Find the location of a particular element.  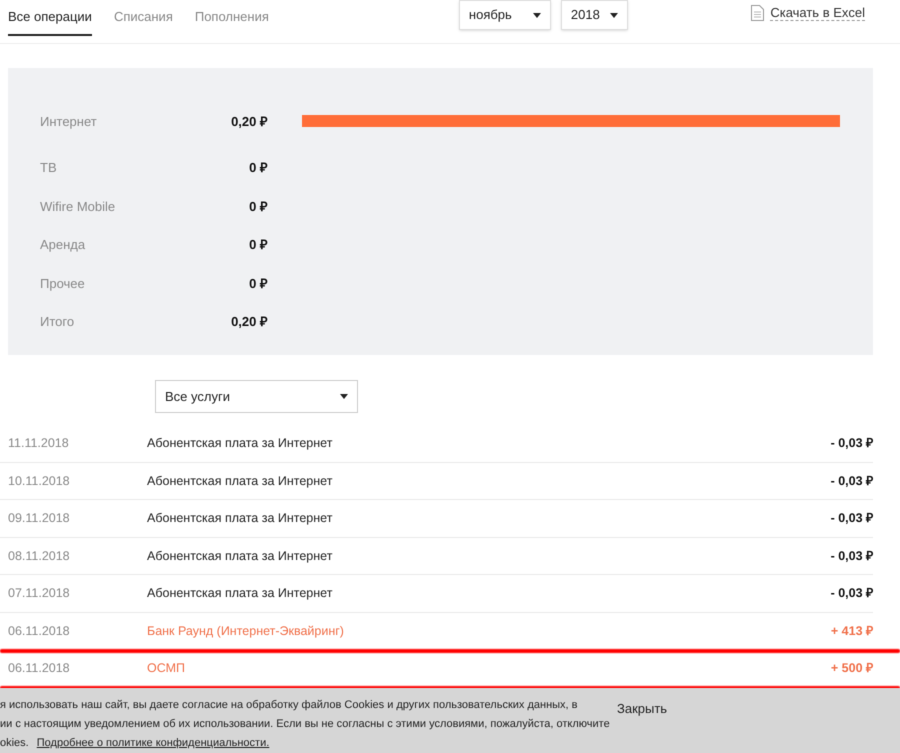

month-value: ноябрь is located at coordinates (490, 15).